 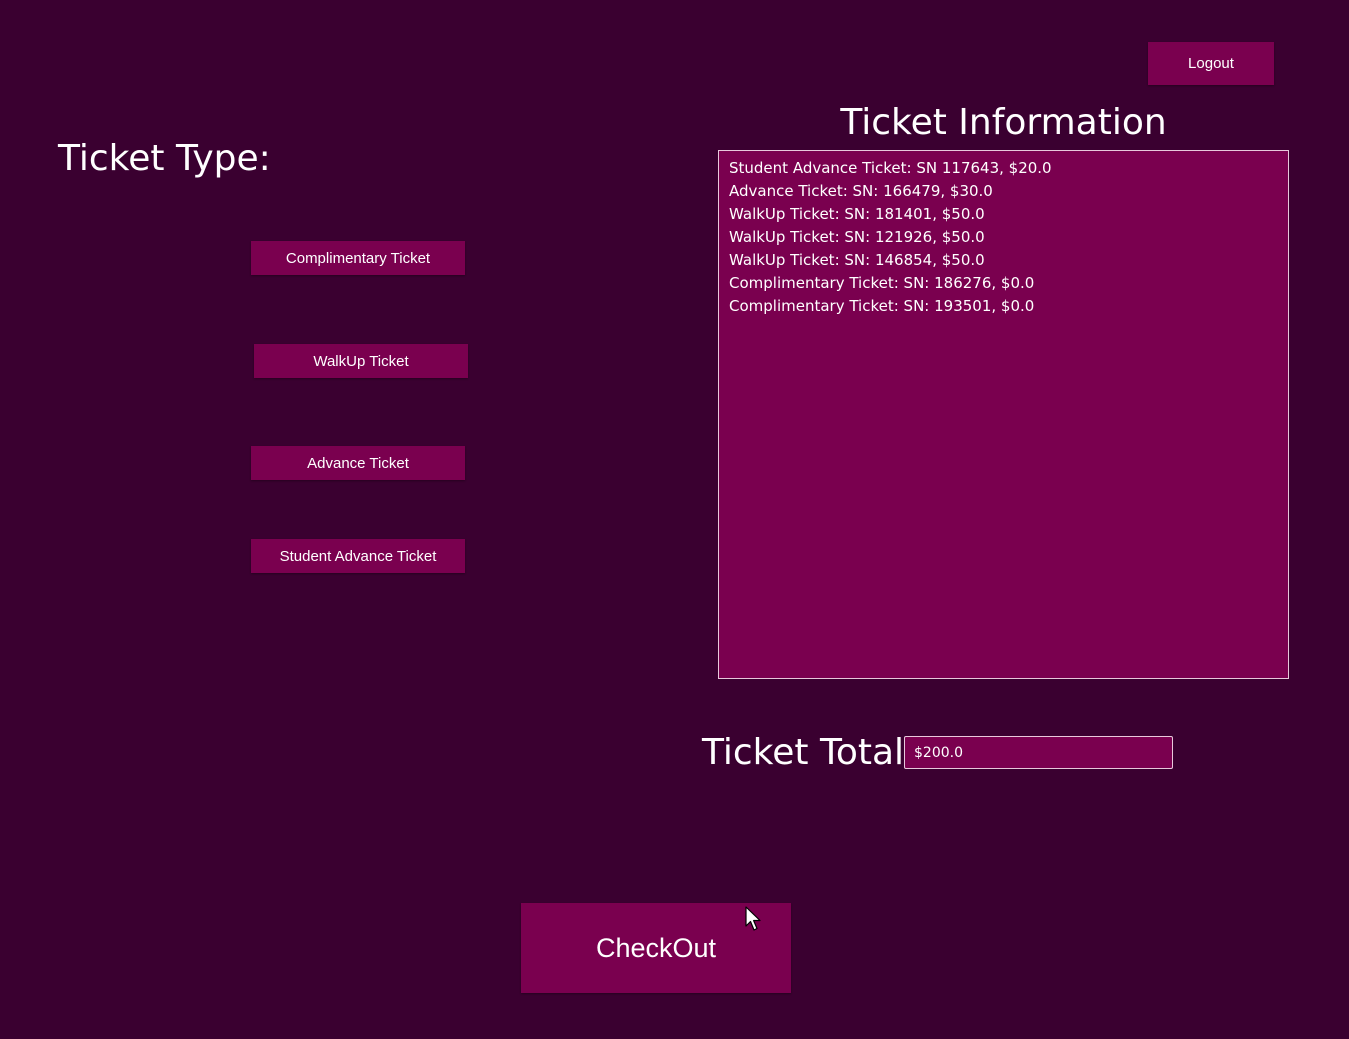 I want to click on student-advance-ticket-button: Student Advance Ticket, so click(x=358, y=556).